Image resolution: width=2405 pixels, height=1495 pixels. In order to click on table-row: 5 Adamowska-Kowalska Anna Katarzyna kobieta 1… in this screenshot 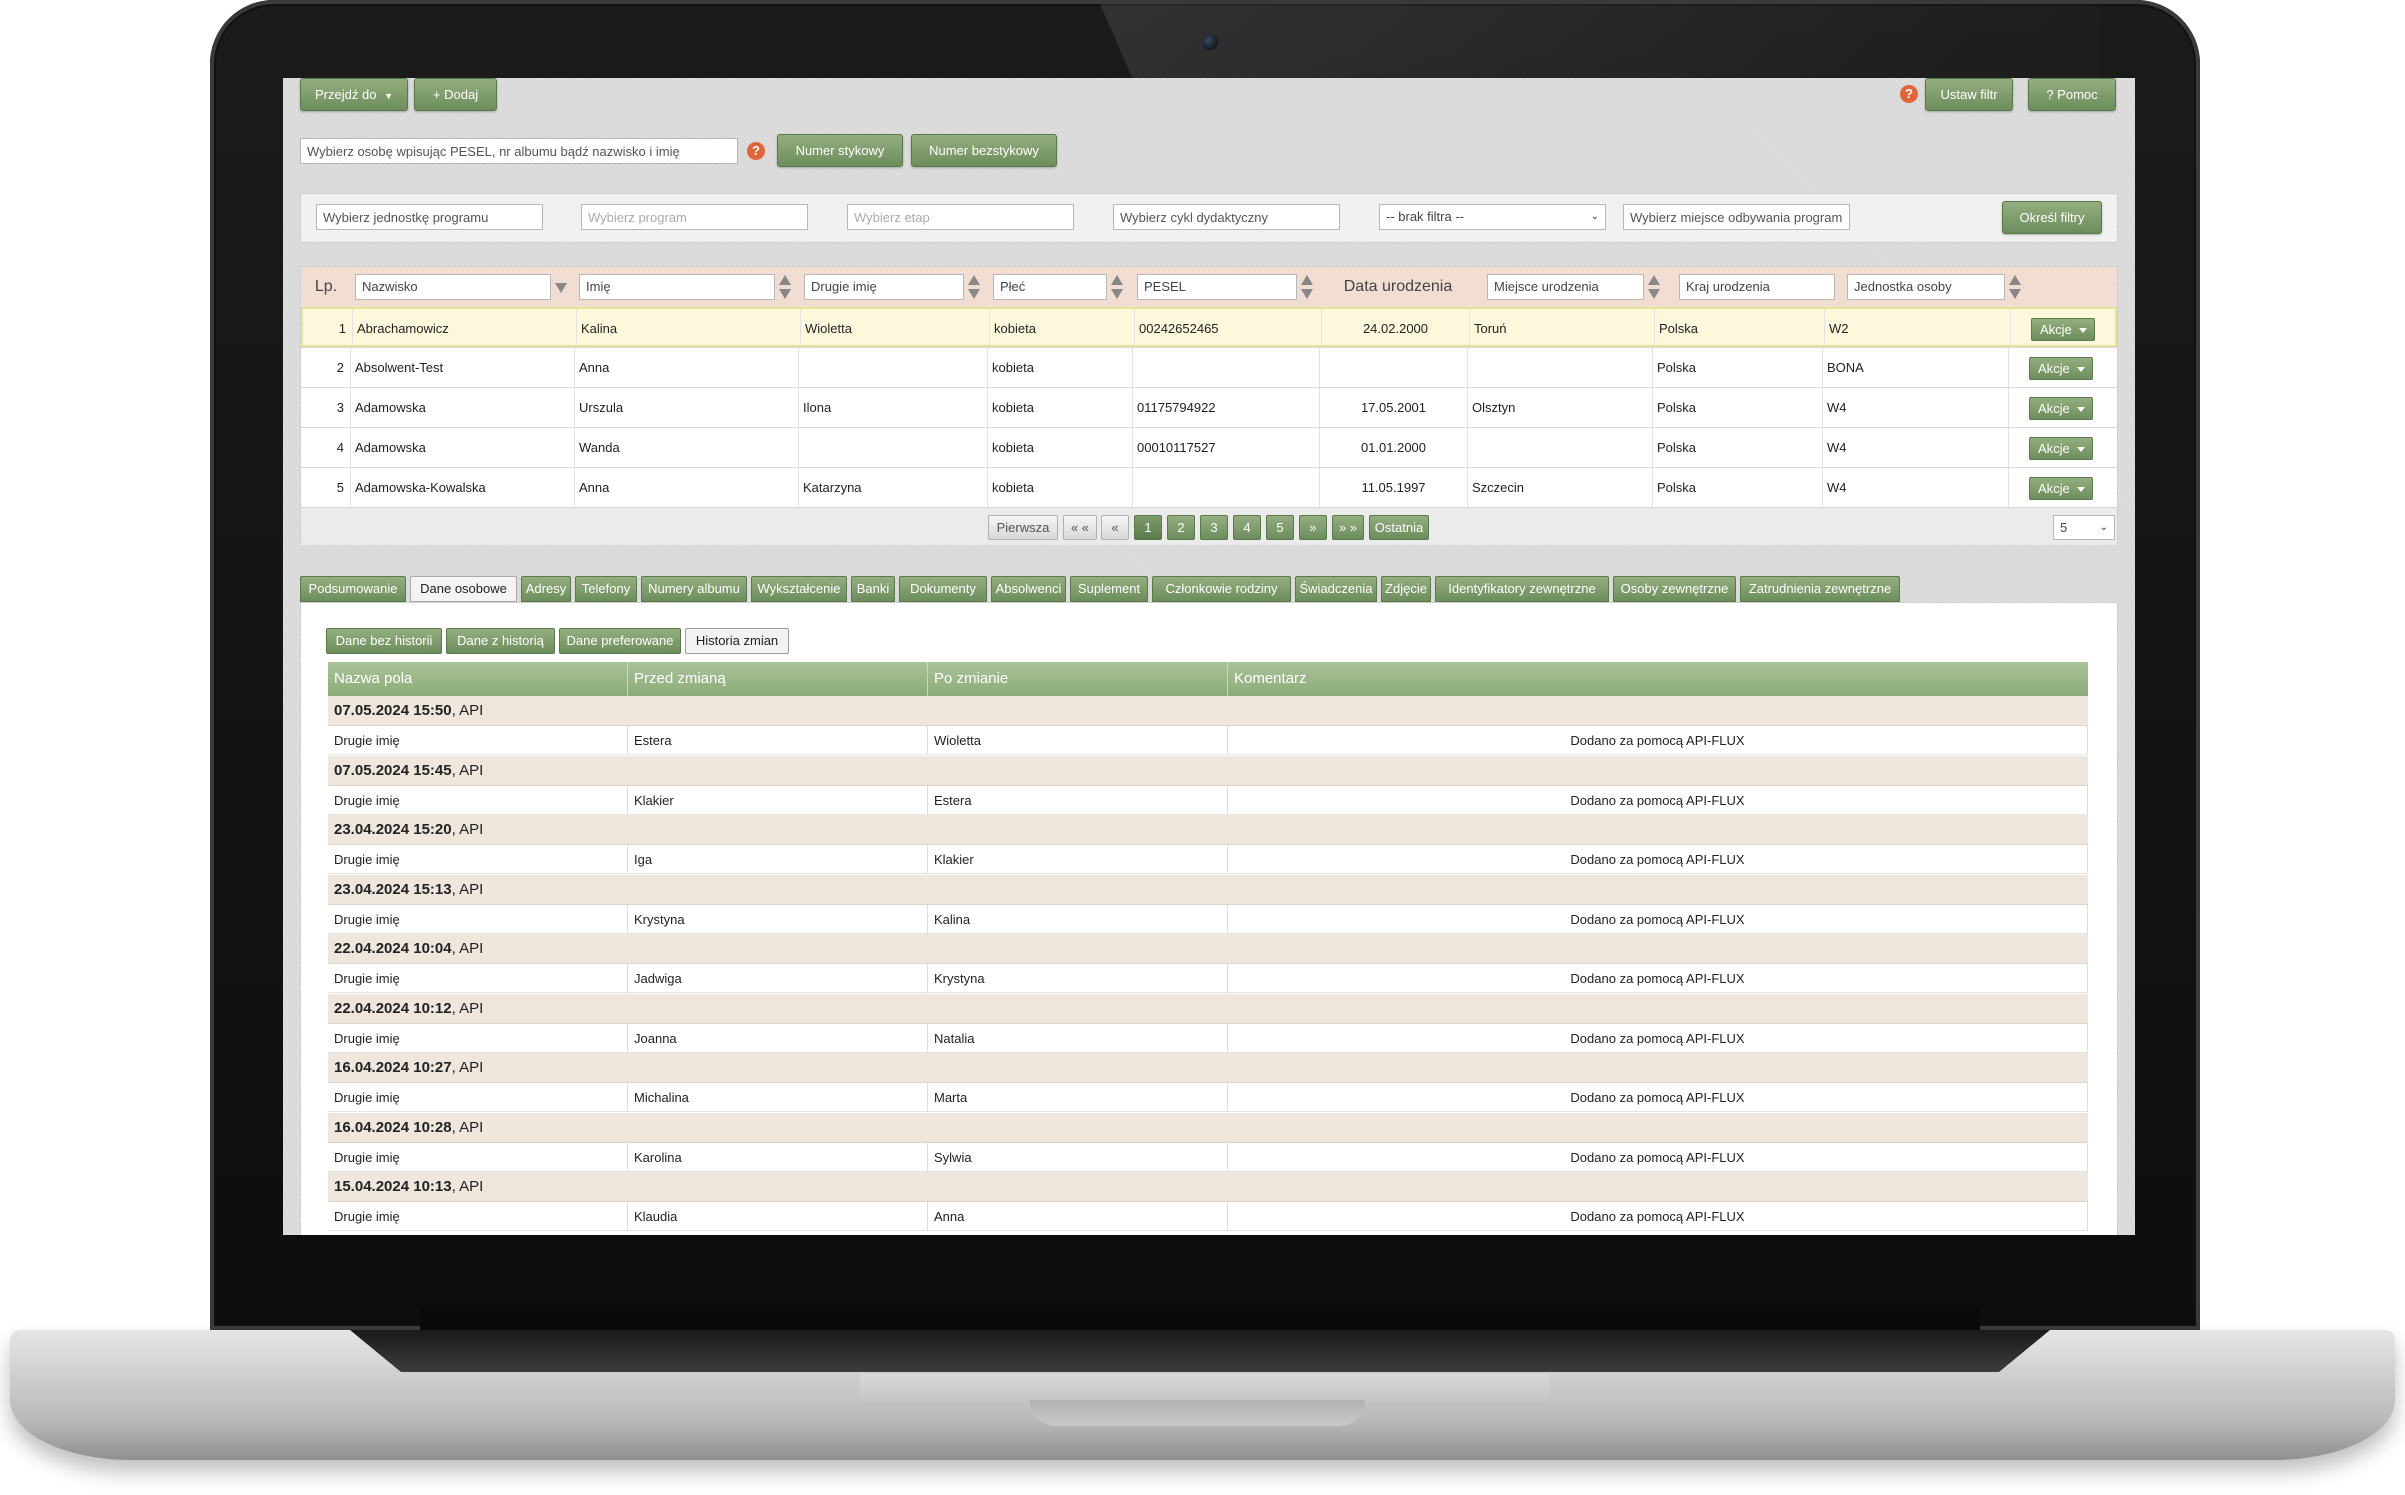, I will do `click(1209, 487)`.